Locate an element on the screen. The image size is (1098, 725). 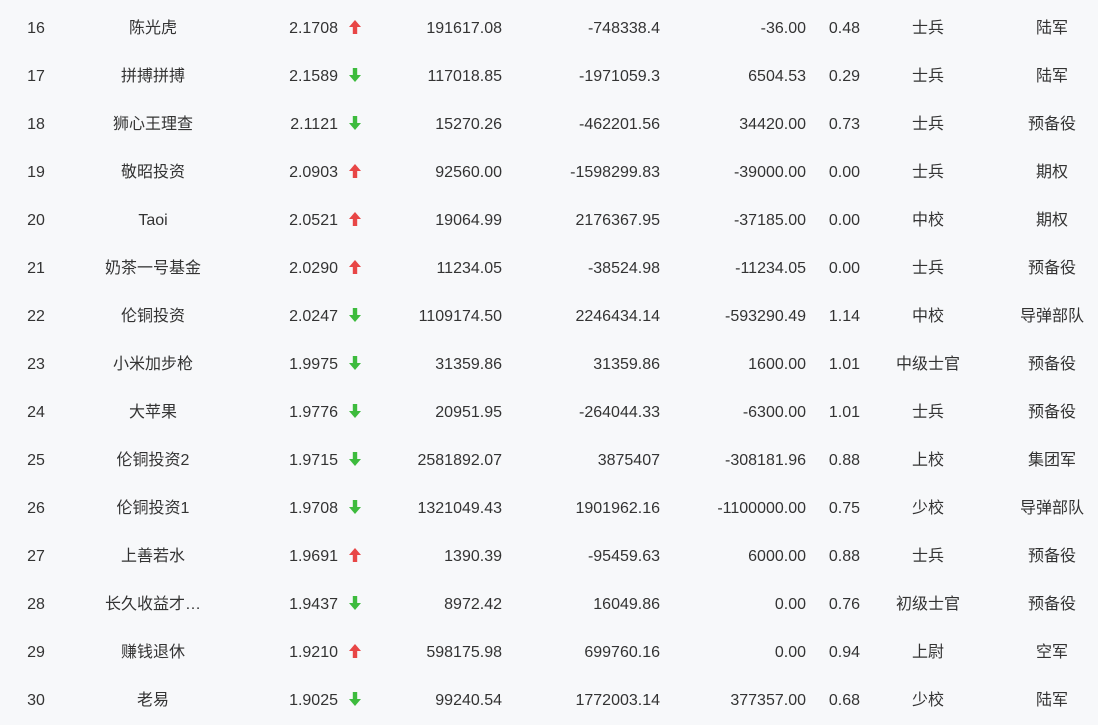
value-1-cell: 19064.99 is located at coordinates (468, 220).